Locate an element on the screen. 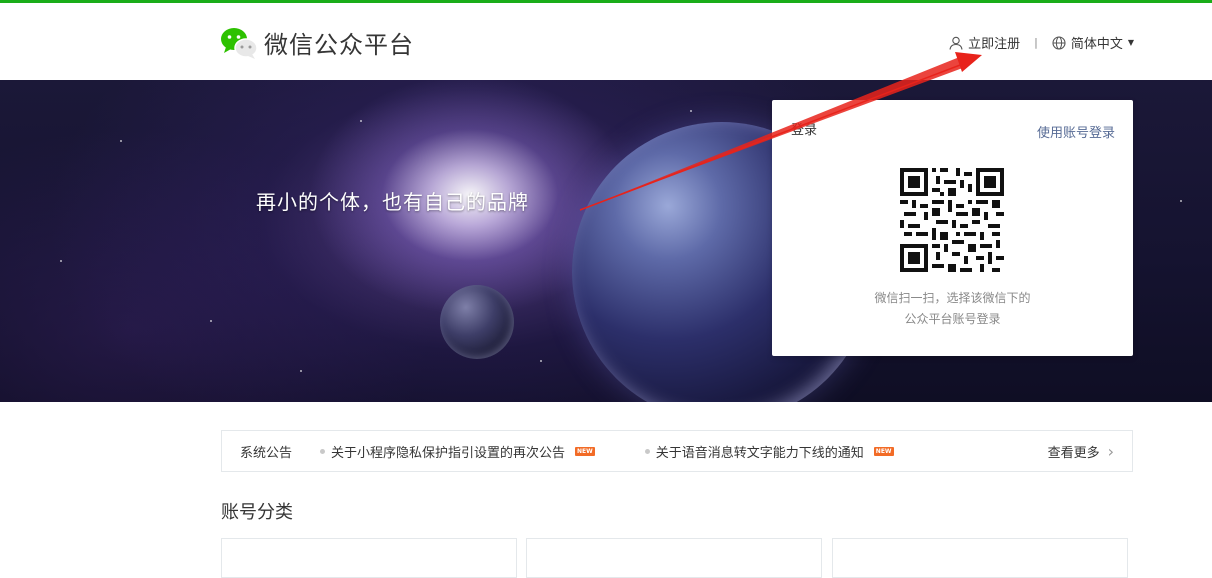  notice-item-text: 关于小程序隐私保护指引设置的再次公告 is located at coordinates (448, 453).